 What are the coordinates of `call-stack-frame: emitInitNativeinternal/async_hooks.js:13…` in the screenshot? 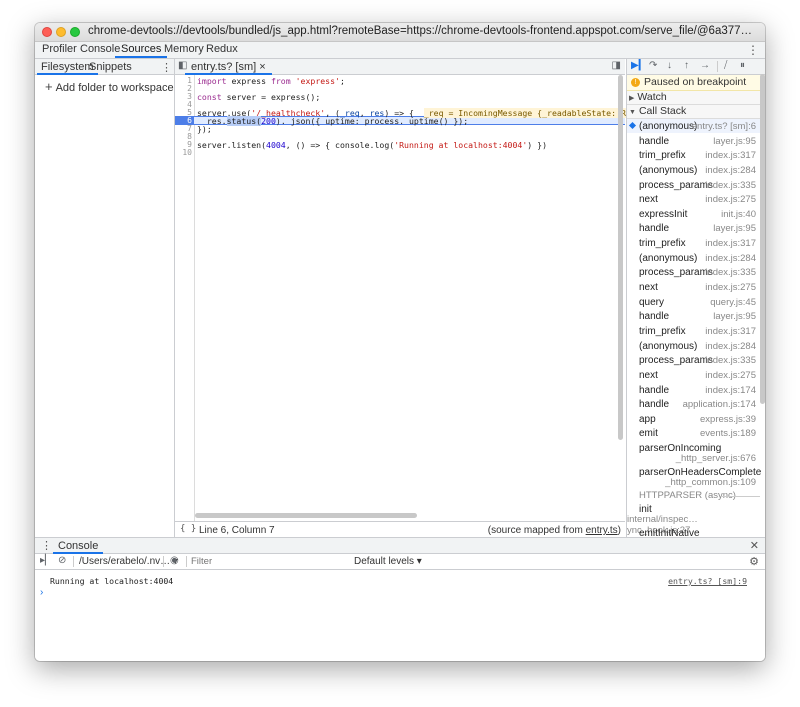 It's located at (696, 531).